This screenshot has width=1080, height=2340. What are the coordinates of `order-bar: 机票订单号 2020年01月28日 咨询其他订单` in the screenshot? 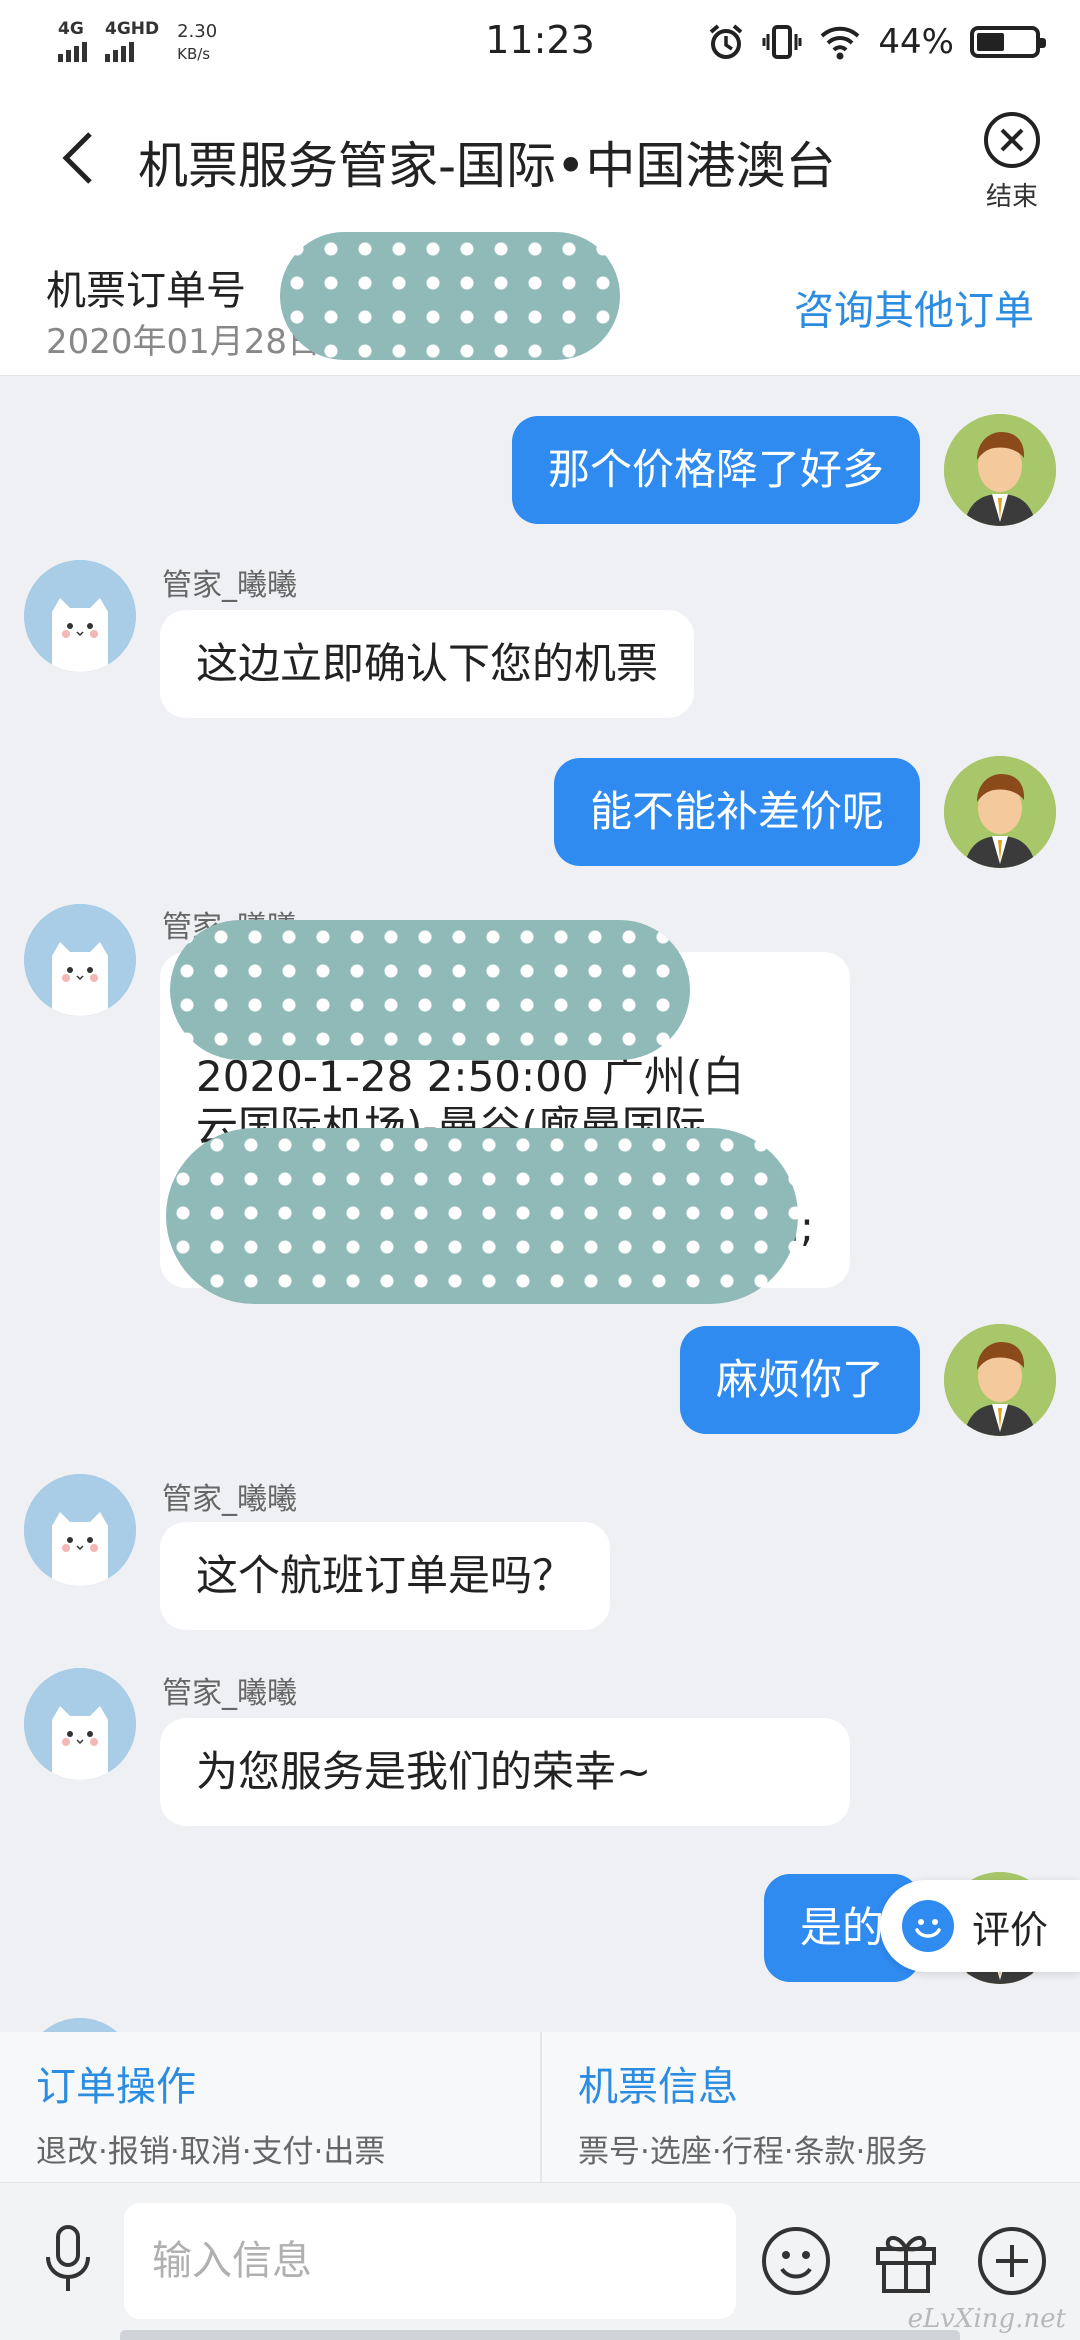 It's located at (540, 302).